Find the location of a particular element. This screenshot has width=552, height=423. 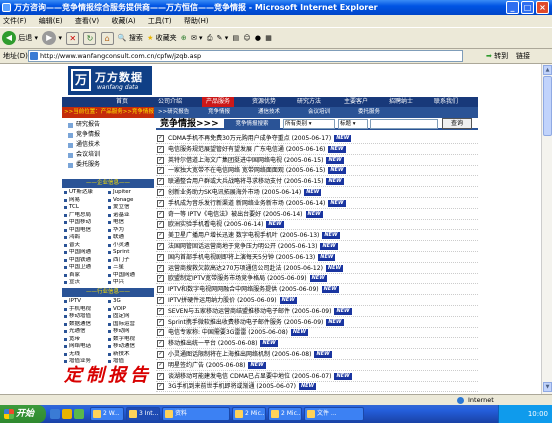

discuss-button: ▤ is located at coordinates (236, 38).